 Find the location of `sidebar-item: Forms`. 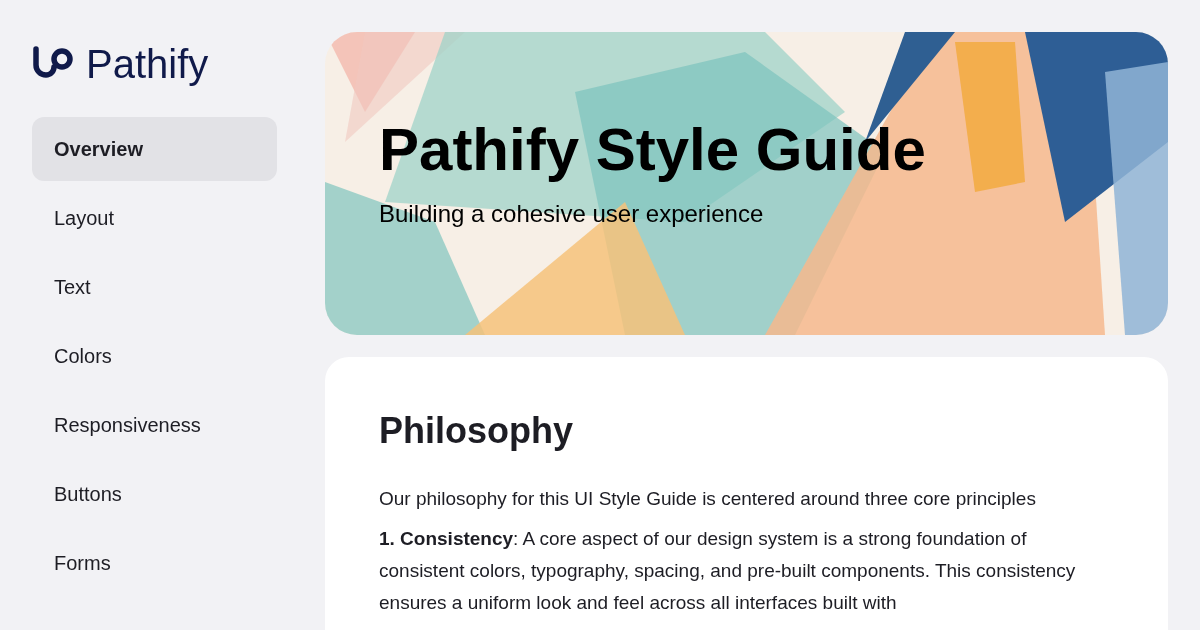

sidebar-item: Forms is located at coordinates (154, 563).